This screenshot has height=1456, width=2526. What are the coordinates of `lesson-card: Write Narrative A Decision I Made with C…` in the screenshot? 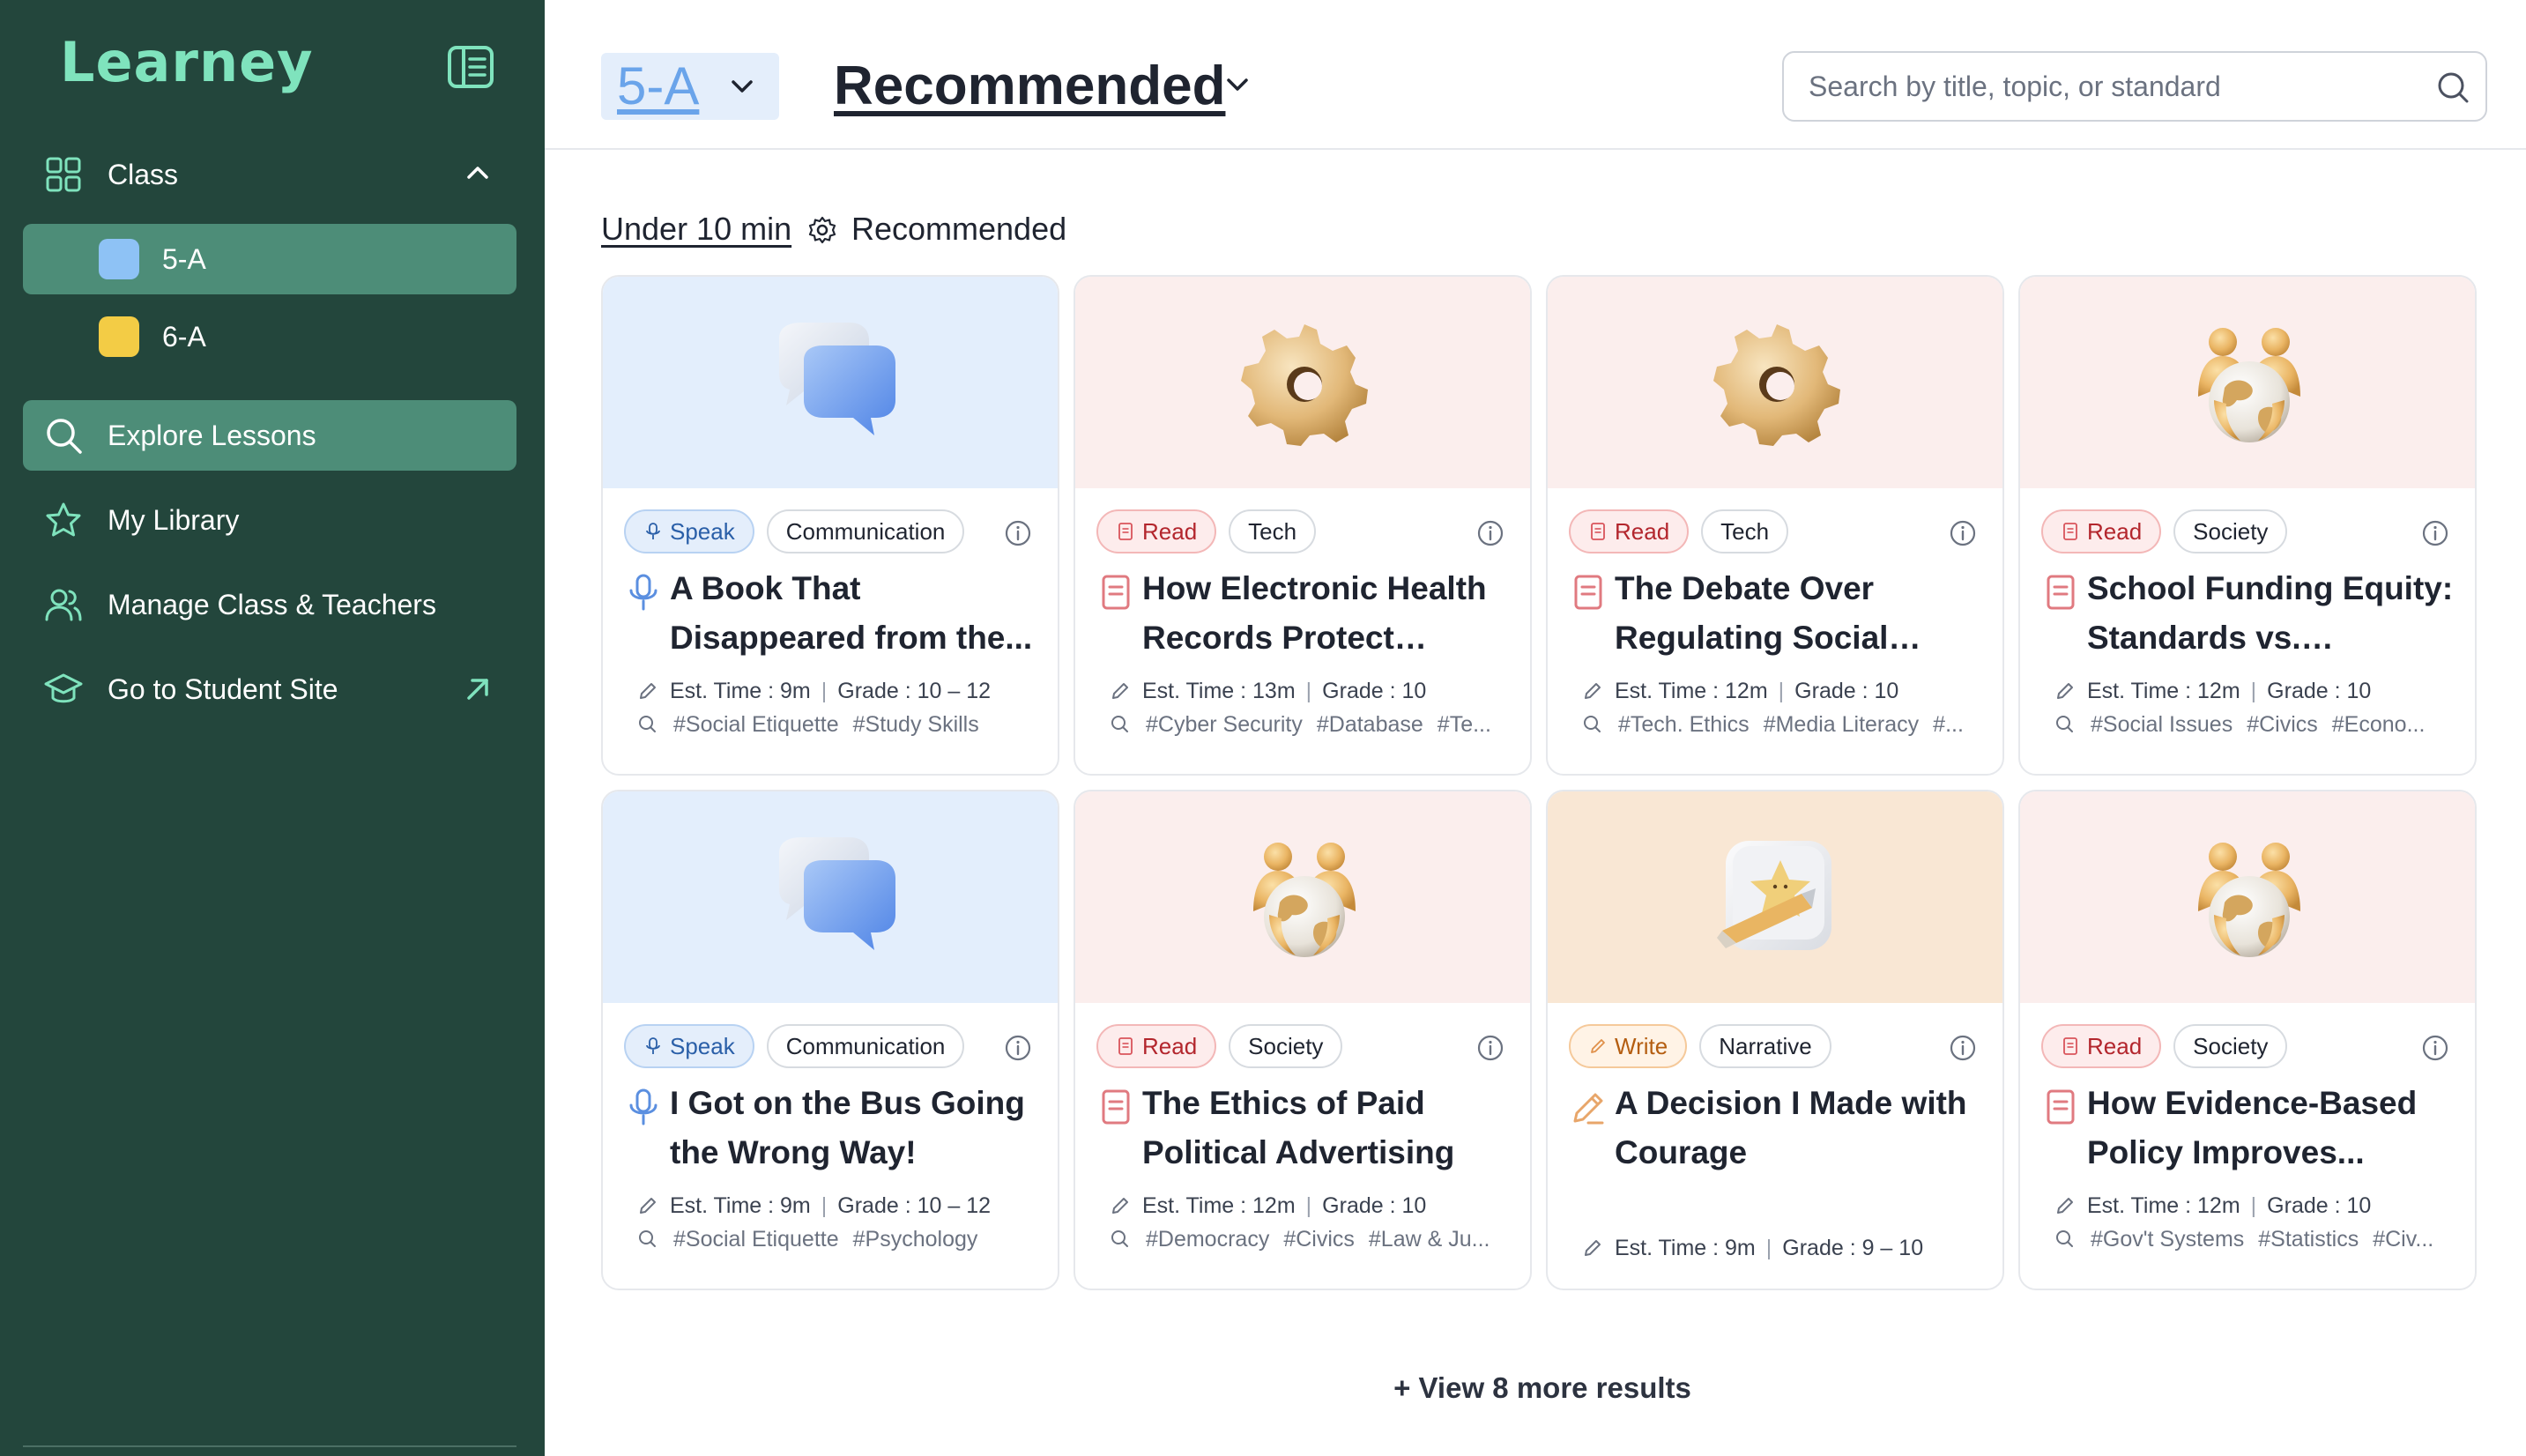 It's located at (1775, 1040).